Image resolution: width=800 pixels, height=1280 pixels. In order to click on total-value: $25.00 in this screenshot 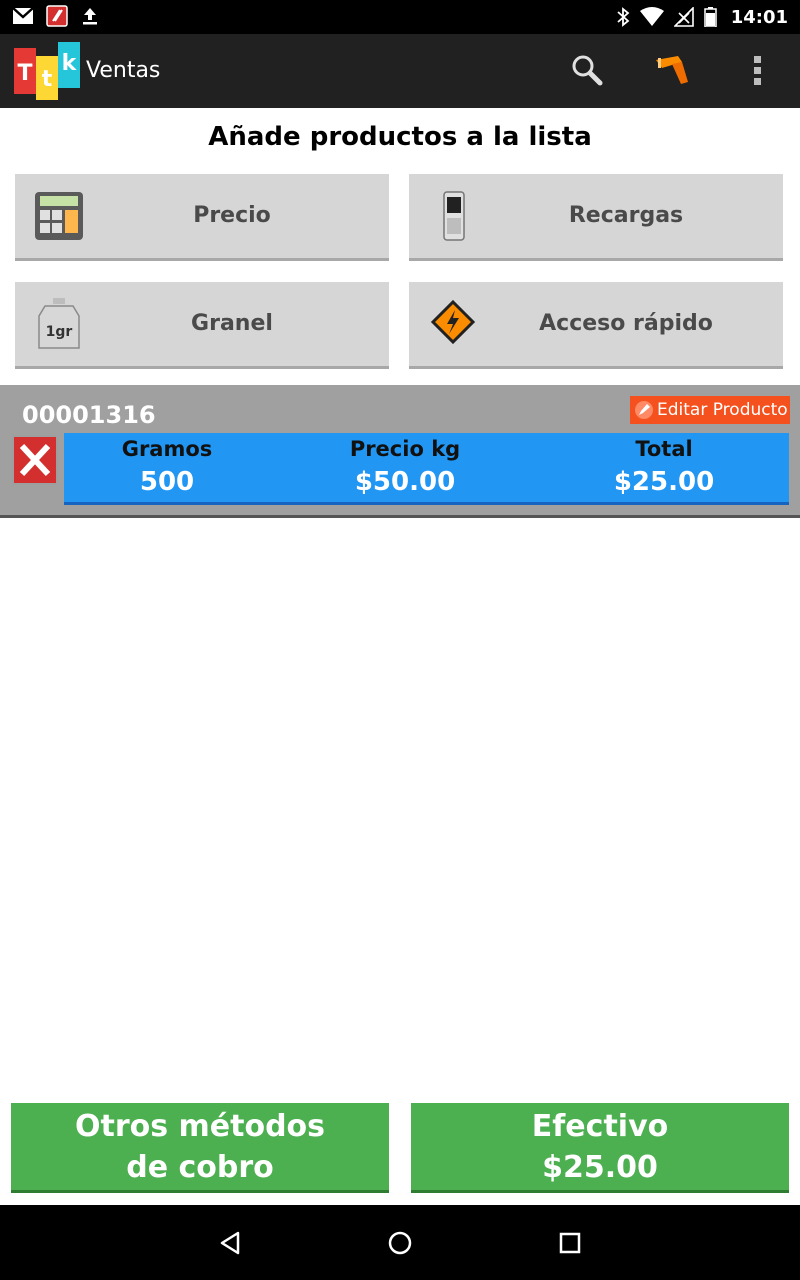, I will do `click(664, 482)`.